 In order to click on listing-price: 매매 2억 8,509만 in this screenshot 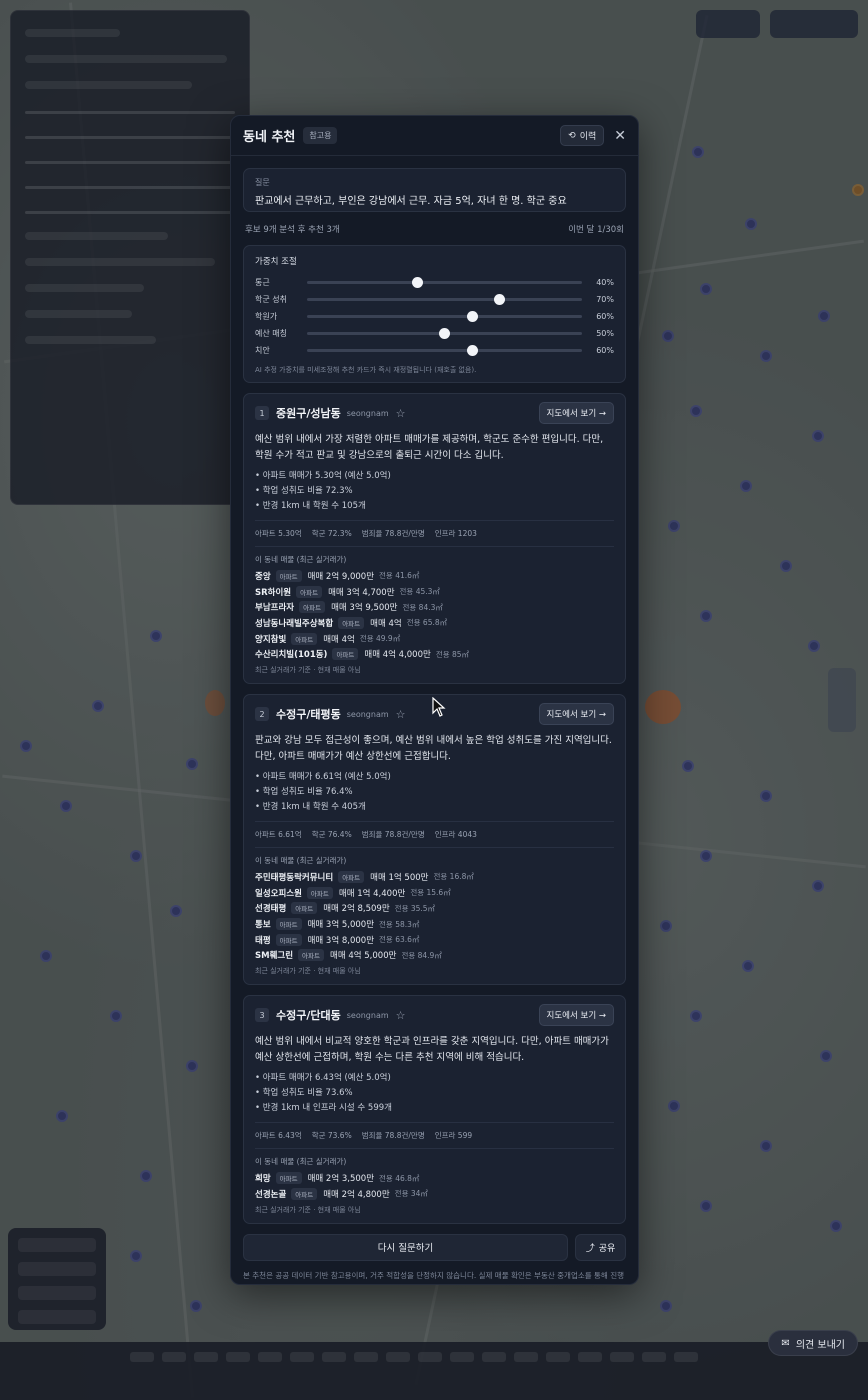, I will do `click(356, 909)`.